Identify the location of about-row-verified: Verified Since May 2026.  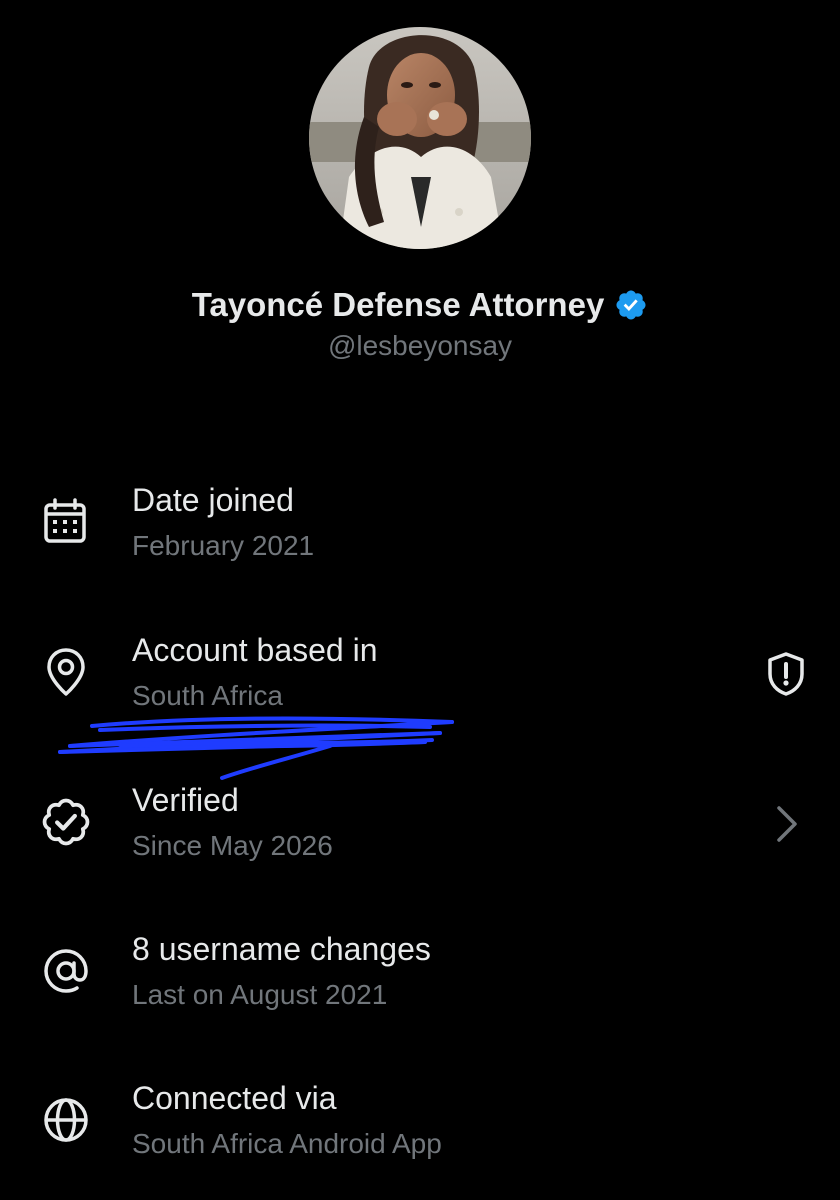
(420, 835).